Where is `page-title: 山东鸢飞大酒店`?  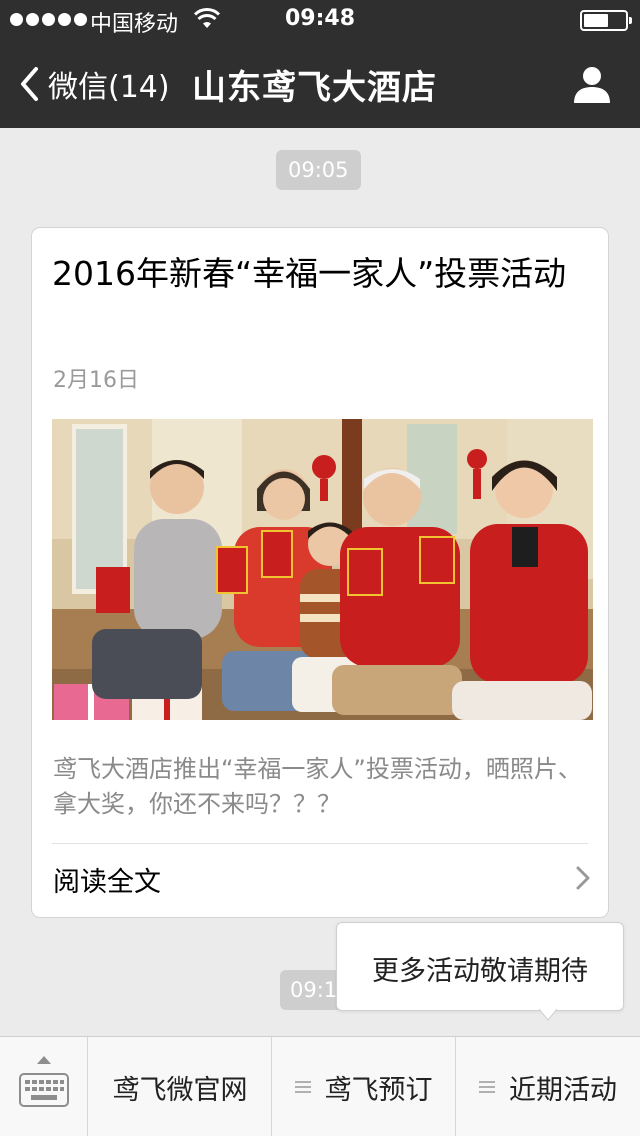 page-title: 山东鸢飞大酒店 is located at coordinates (314, 88).